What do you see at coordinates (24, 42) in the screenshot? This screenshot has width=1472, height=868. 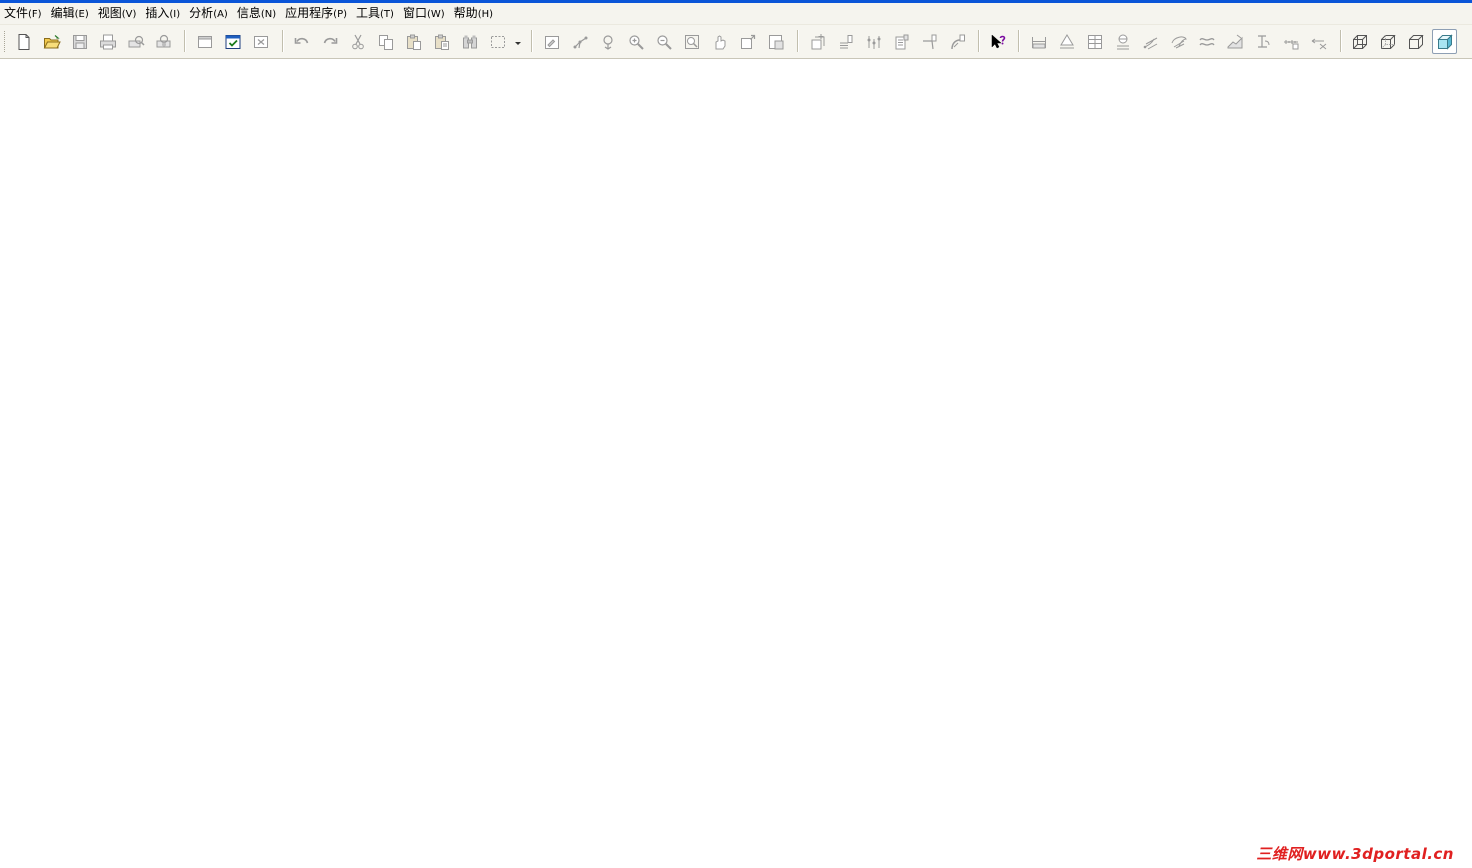 I see `new-file-icon` at bounding box center [24, 42].